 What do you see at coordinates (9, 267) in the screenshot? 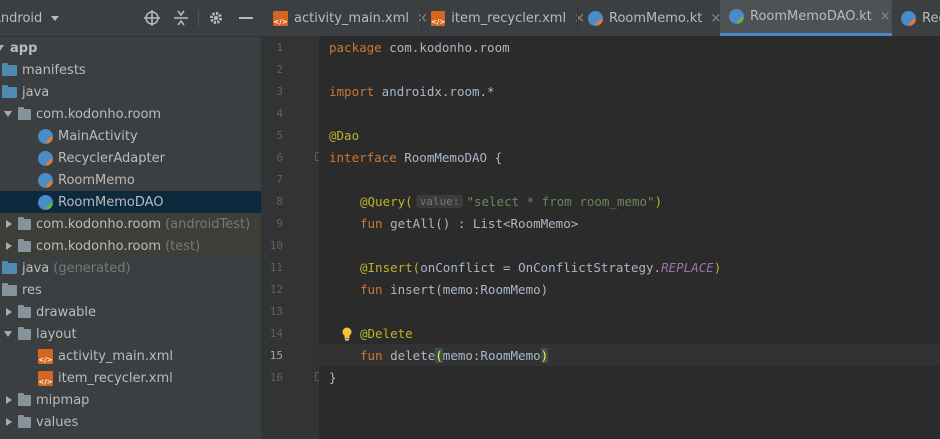
I see `generated-folder-icon` at bounding box center [9, 267].